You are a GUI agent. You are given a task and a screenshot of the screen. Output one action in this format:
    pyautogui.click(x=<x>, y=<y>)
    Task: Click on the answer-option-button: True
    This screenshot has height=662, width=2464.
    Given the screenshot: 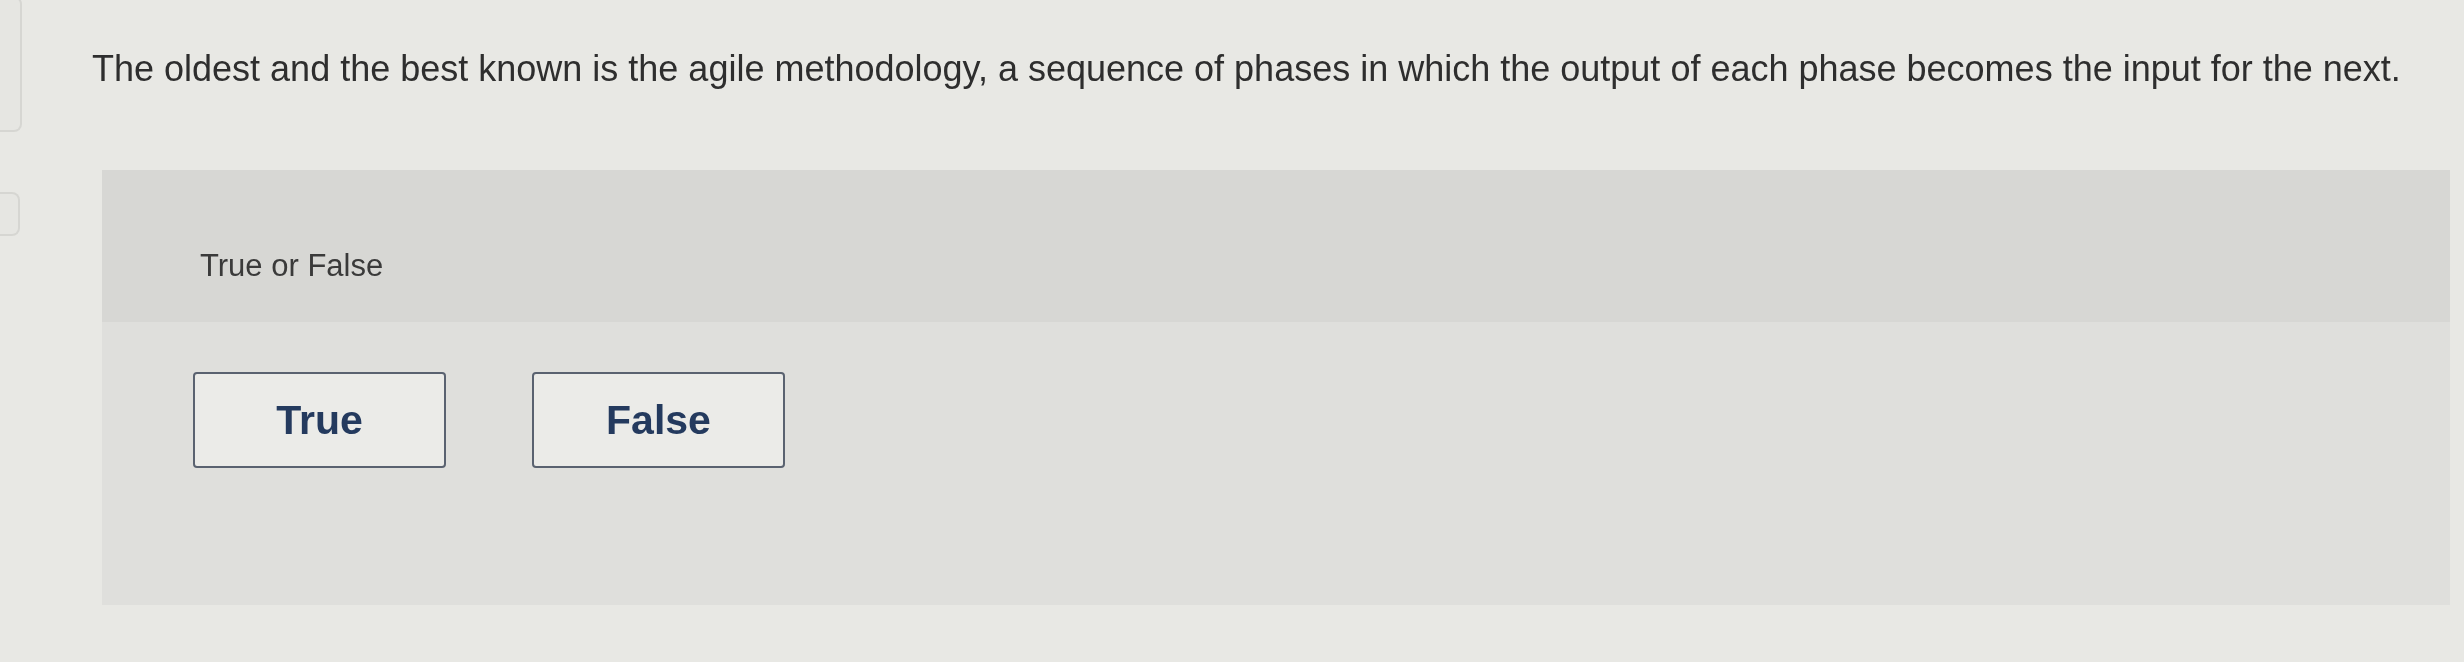 What is the action you would take?
    pyautogui.click(x=319, y=420)
    